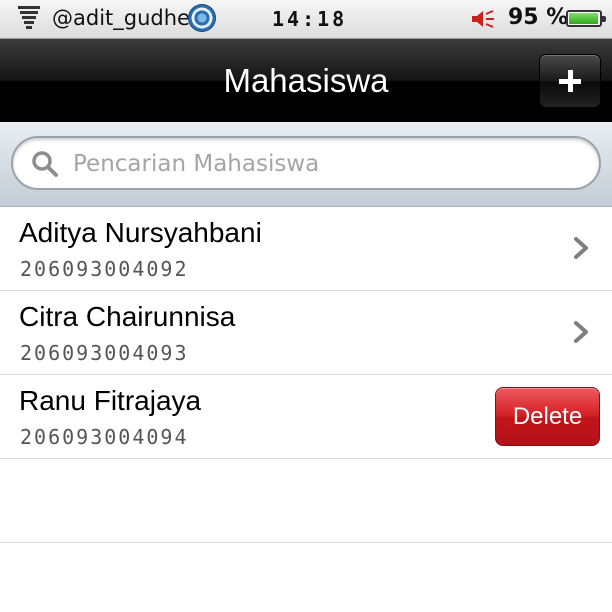 The image size is (612, 612). What do you see at coordinates (29, 19) in the screenshot?
I see `signal-icon` at bounding box center [29, 19].